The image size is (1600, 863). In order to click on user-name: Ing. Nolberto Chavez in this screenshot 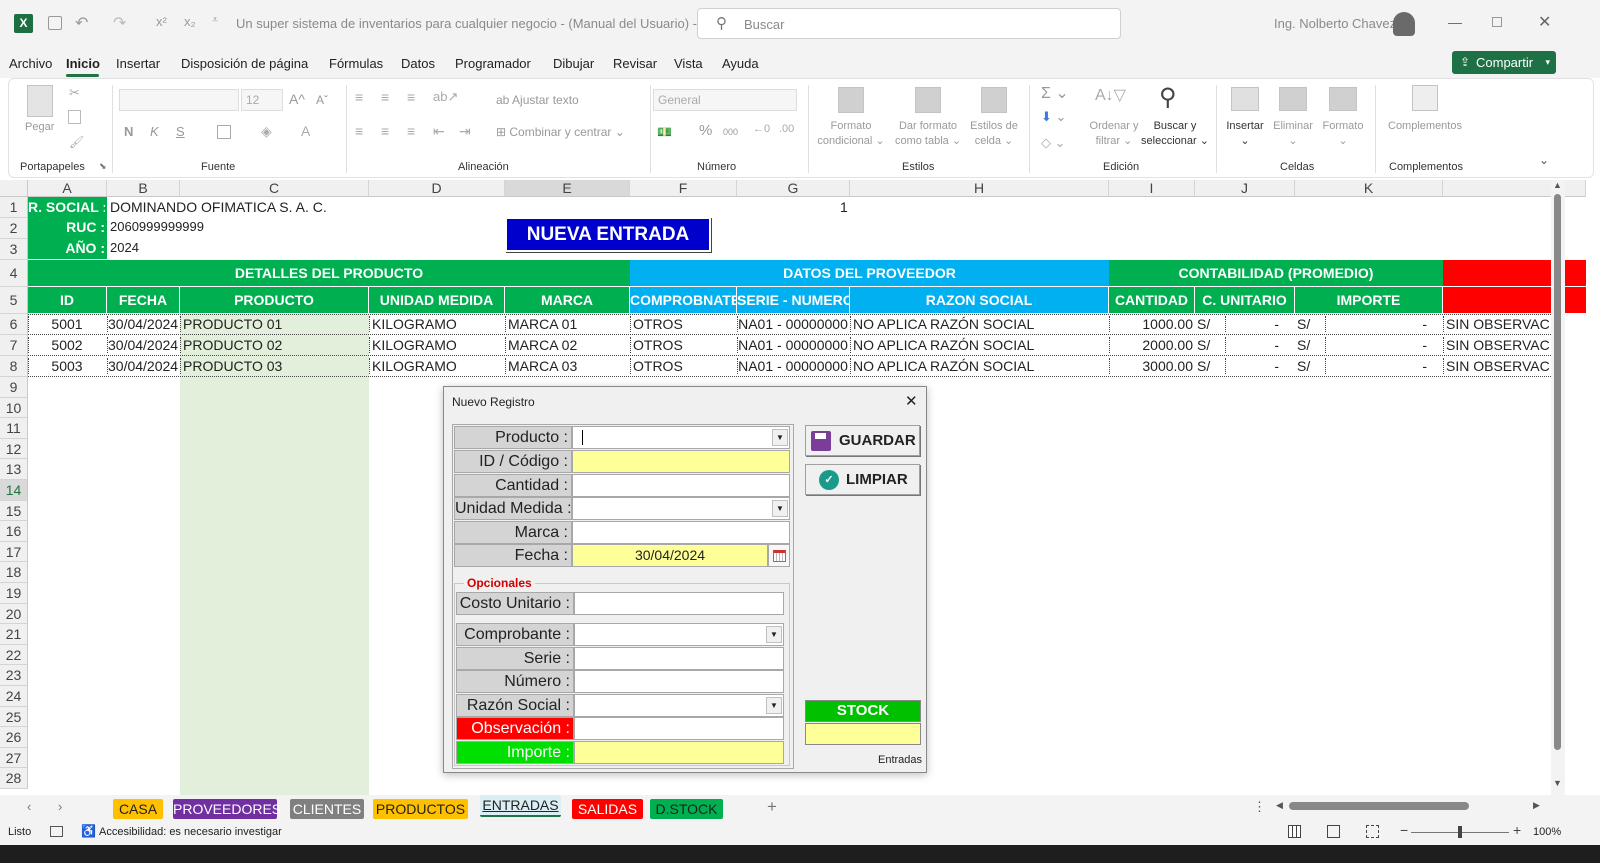, I will do `click(1335, 23)`.